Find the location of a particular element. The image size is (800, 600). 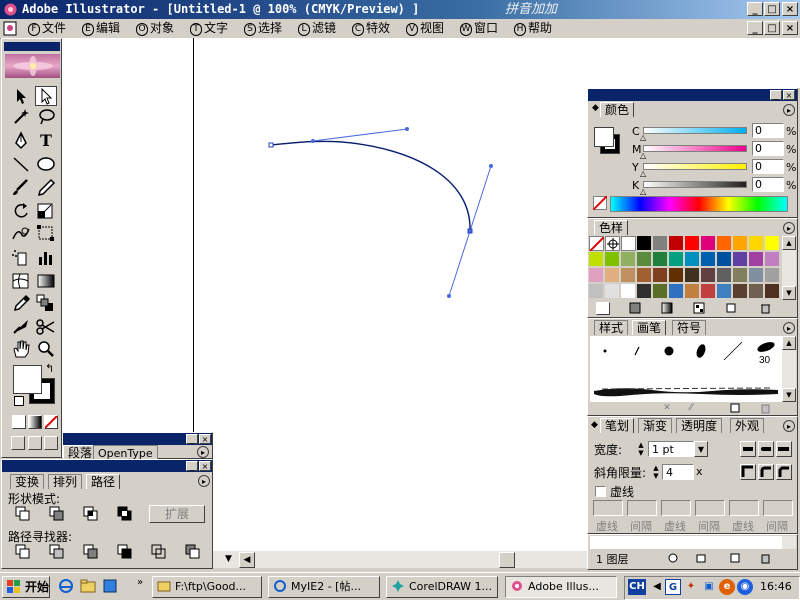

tab-color: 颜色 is located at coordinates (617, 109).